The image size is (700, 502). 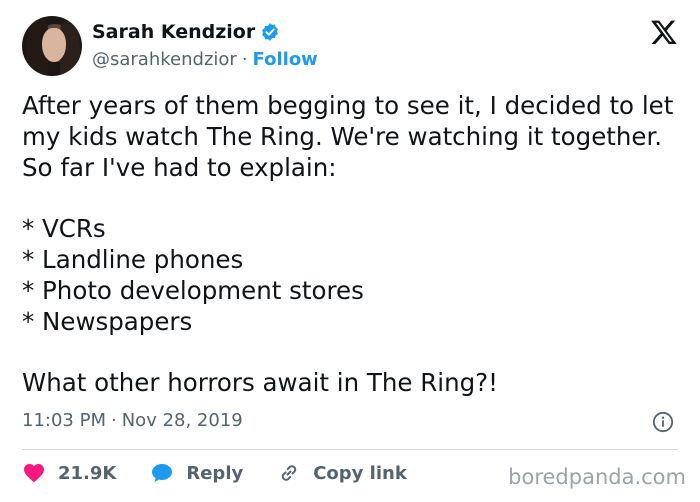 What do you see at coordinates (182, 420) in the screenshot?
I see `tweet-date: Nov 28, 2019` at bounding box center [182, 420].